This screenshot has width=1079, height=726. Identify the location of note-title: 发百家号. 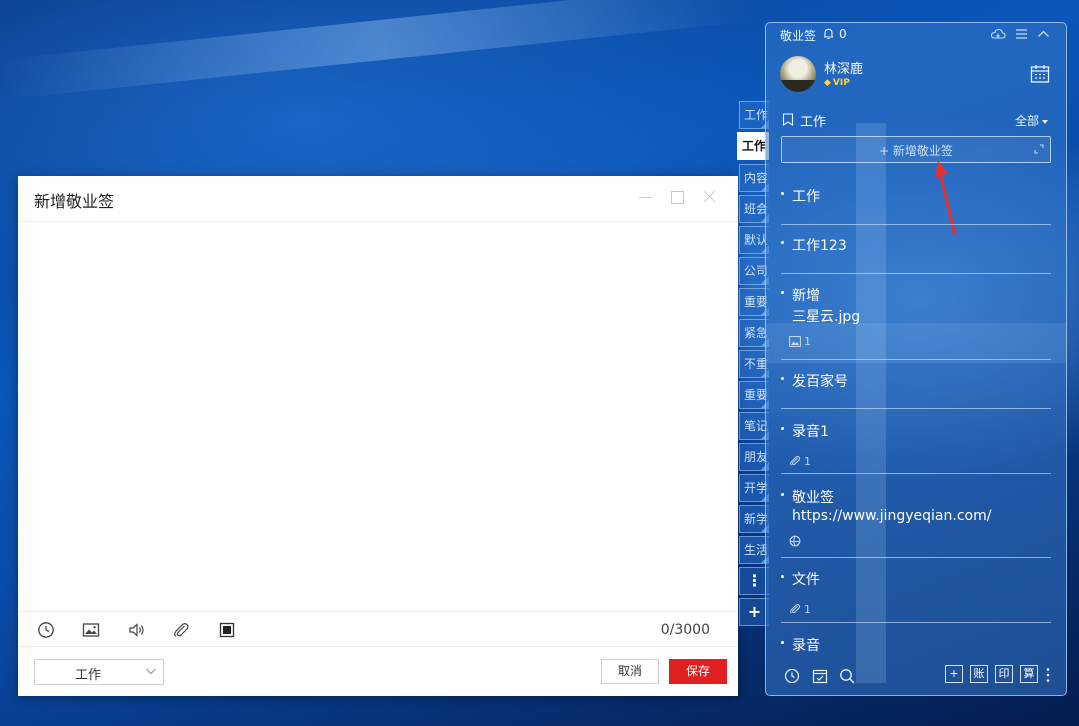
(820, 382).